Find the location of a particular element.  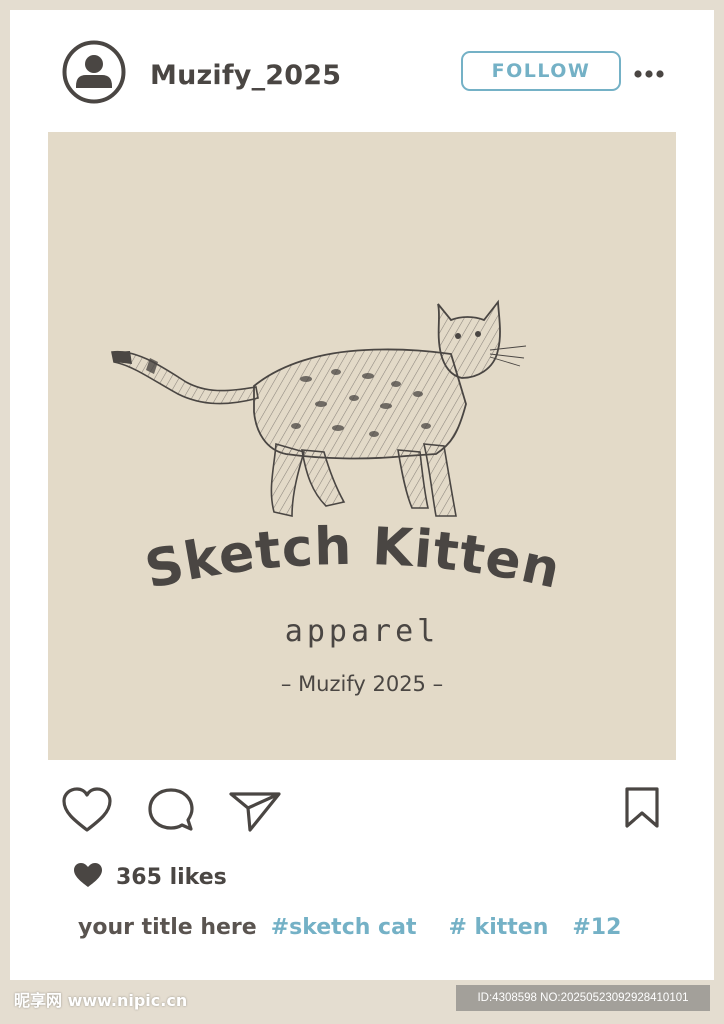

heart-filled-icon is located at coordinates (88, 877).